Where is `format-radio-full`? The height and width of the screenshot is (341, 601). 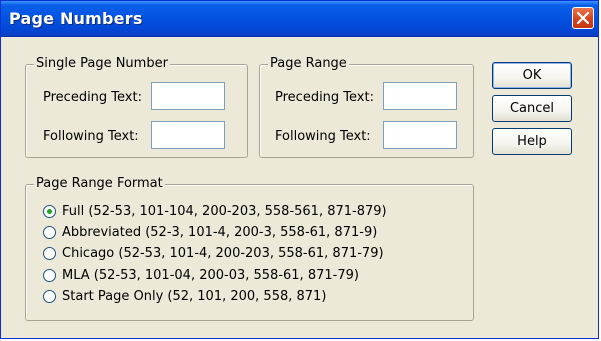
format-radio-full is located at coordinates (49, 211).